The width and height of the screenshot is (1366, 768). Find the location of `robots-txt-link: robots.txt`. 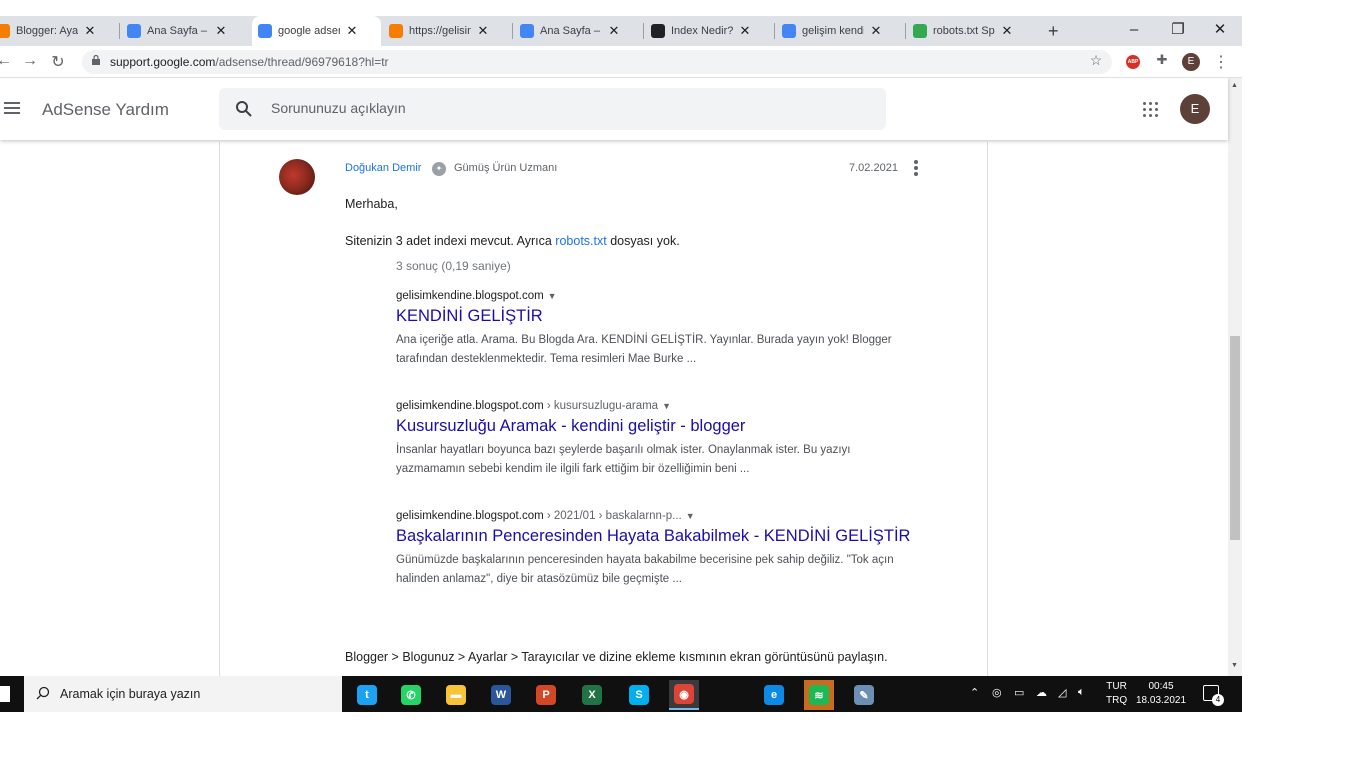

robots-txt-link: robots.txt is located at coordinates (580, 241).